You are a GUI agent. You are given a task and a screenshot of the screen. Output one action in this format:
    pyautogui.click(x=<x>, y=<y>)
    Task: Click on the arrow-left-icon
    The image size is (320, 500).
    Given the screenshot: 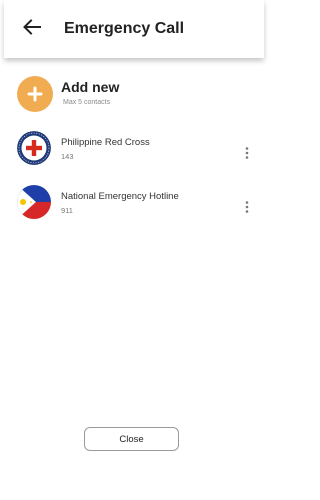 What is the action you would take?
    pyautogui.click(x=32, y=27)
    